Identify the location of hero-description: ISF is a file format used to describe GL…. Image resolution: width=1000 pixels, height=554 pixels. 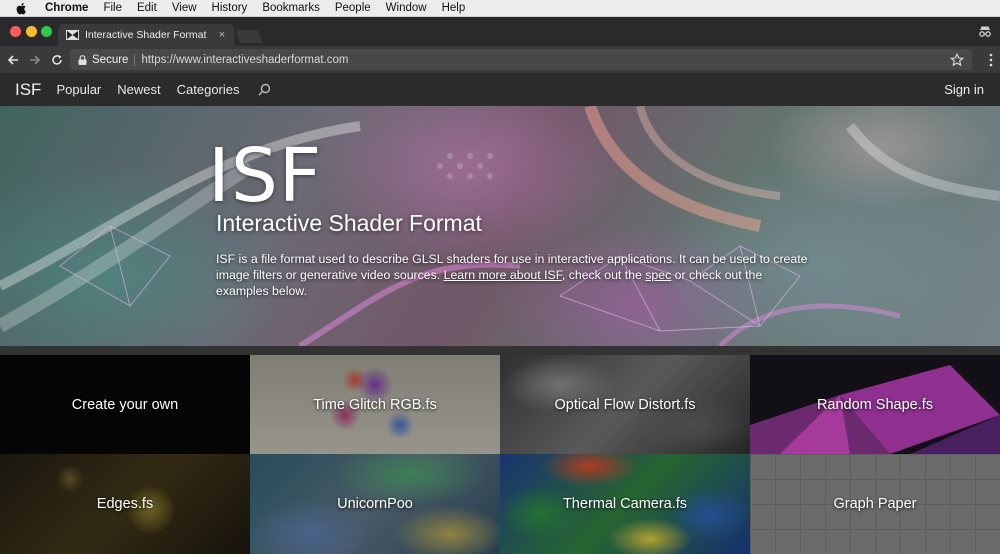
(516, 275).